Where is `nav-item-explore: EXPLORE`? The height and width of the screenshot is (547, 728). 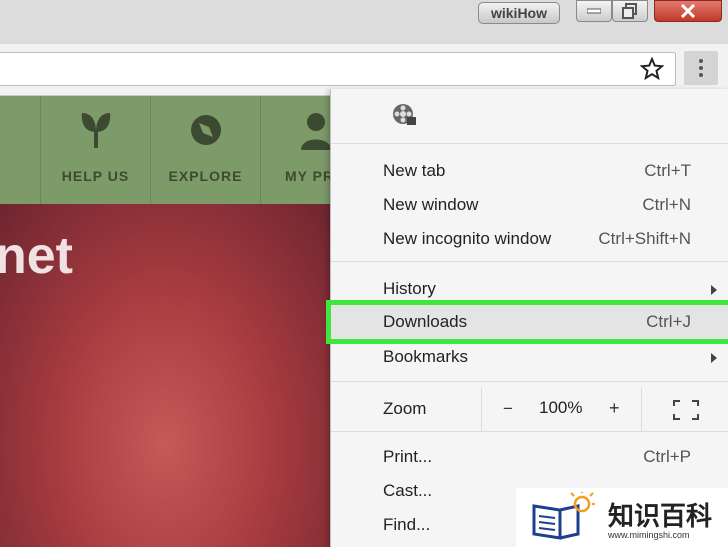 nav-item-explore: EXPLORE is located at coordinates (205, 150).